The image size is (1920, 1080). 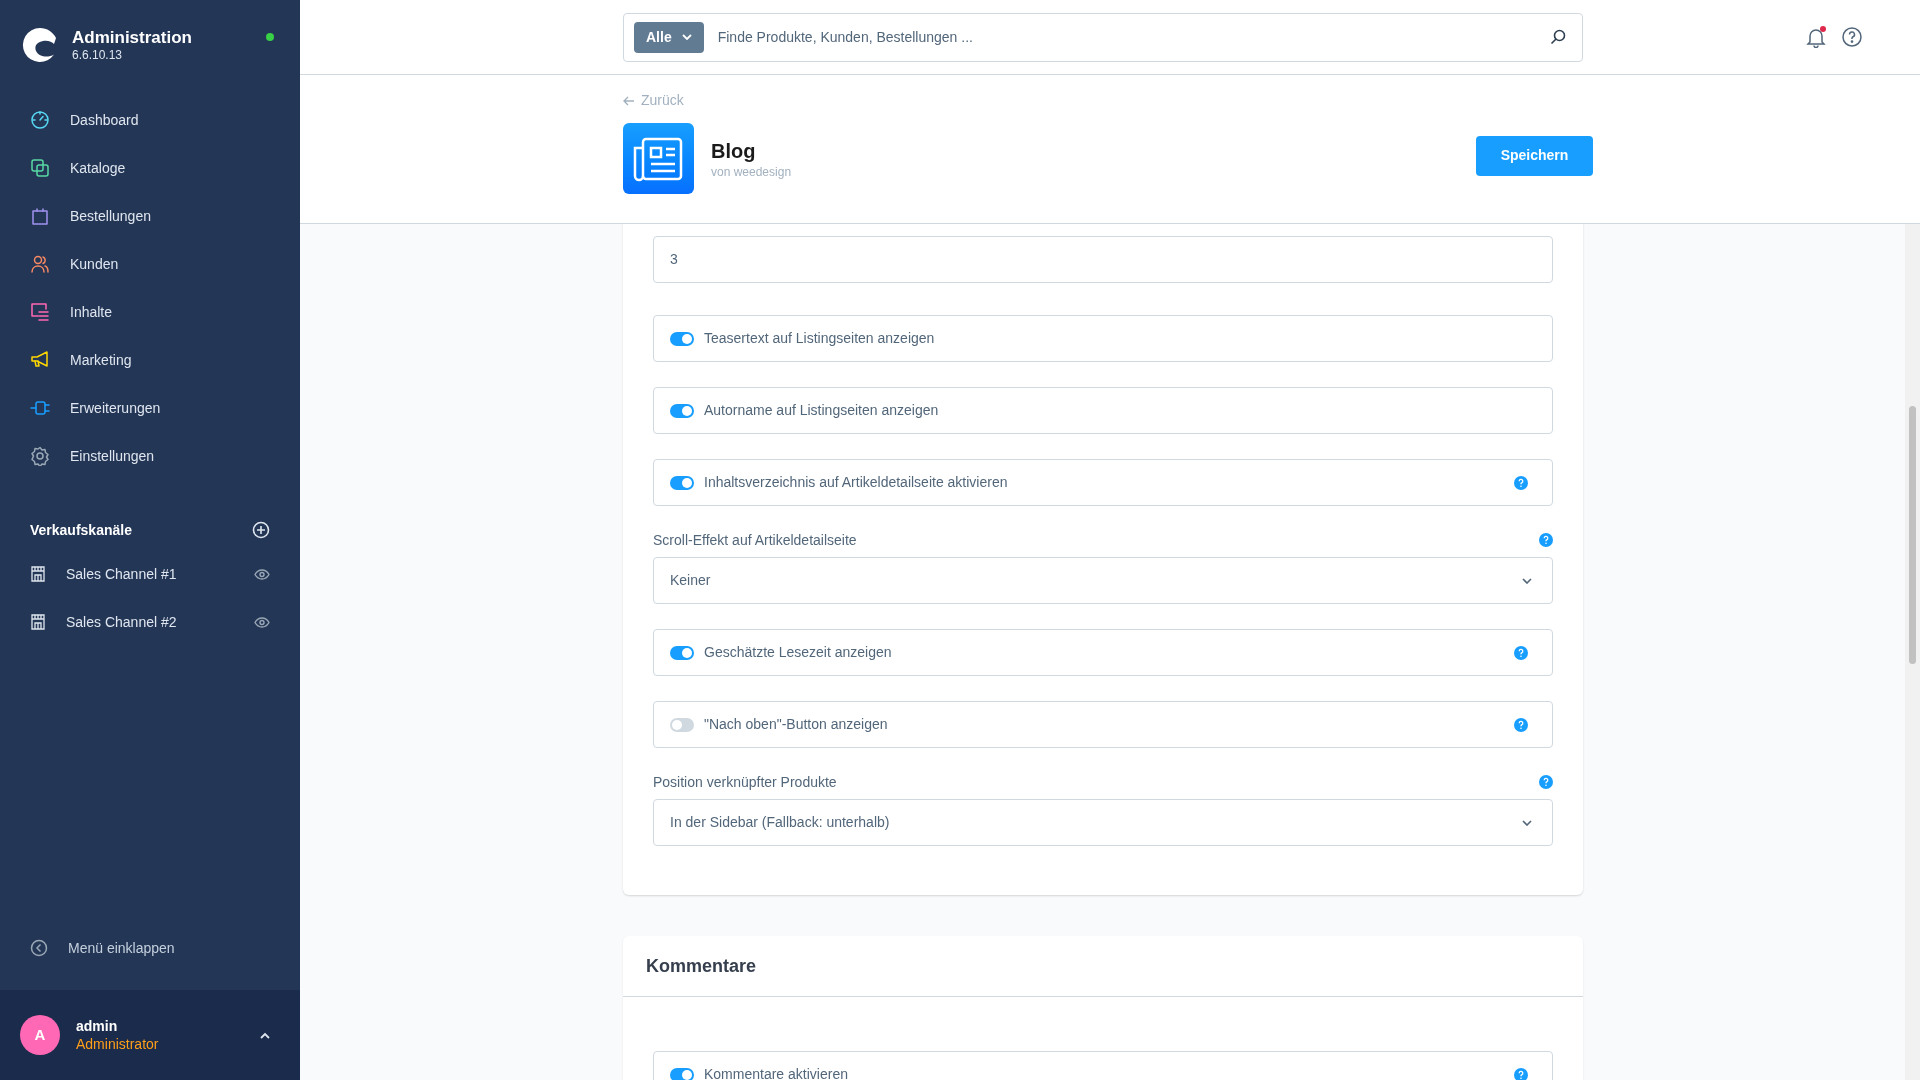 I want to click on version-text: 6.6.10.13, so click(x=98, y=55).